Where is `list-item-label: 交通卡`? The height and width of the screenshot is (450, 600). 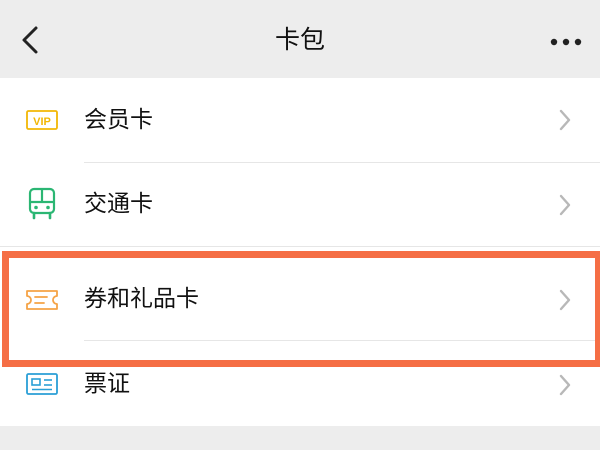 list-item-label: 交通卡 is located at coordinates (118, 204).